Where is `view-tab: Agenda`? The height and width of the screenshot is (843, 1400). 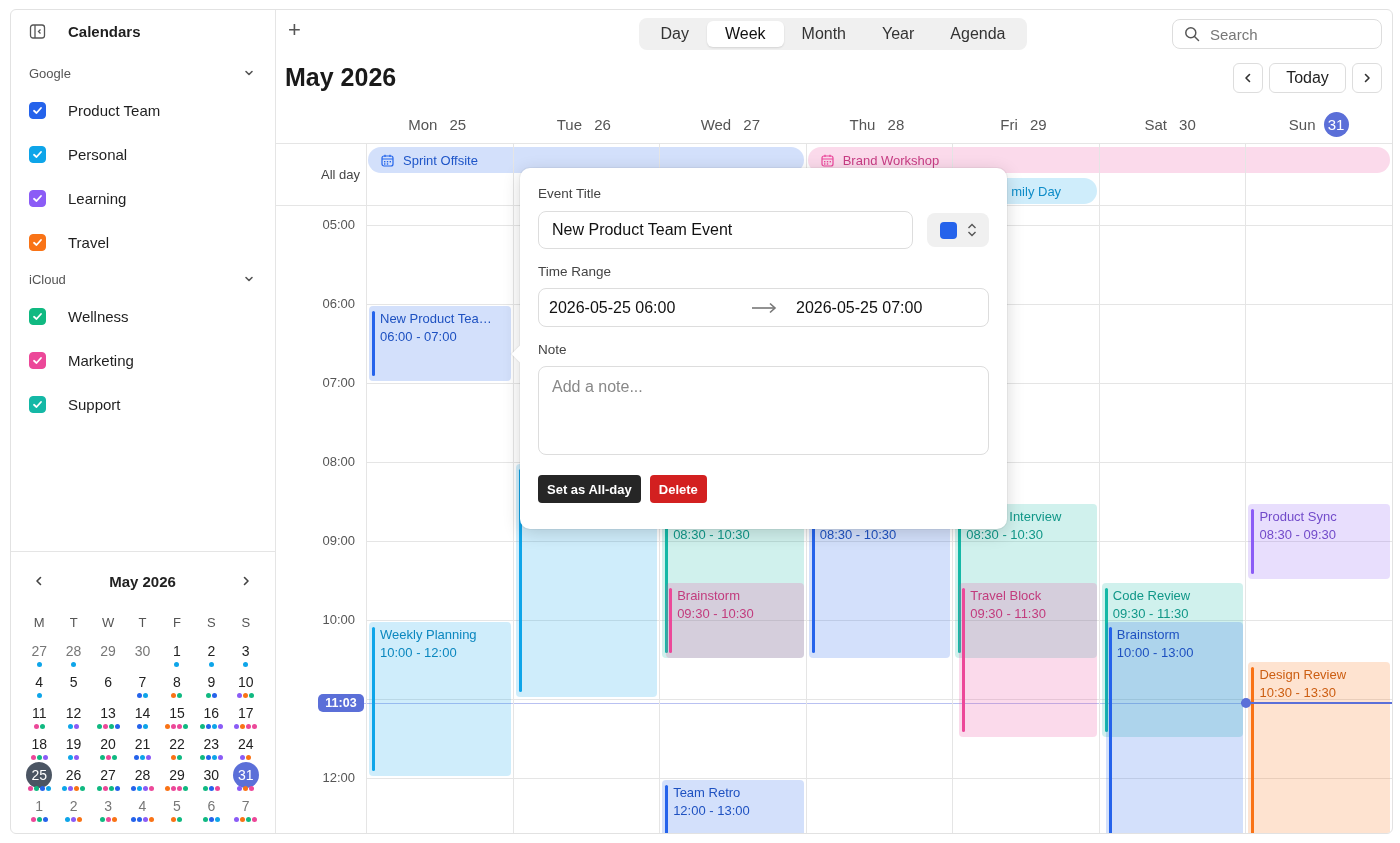
view-tab: Agenda is located at coordinates (978, 34).